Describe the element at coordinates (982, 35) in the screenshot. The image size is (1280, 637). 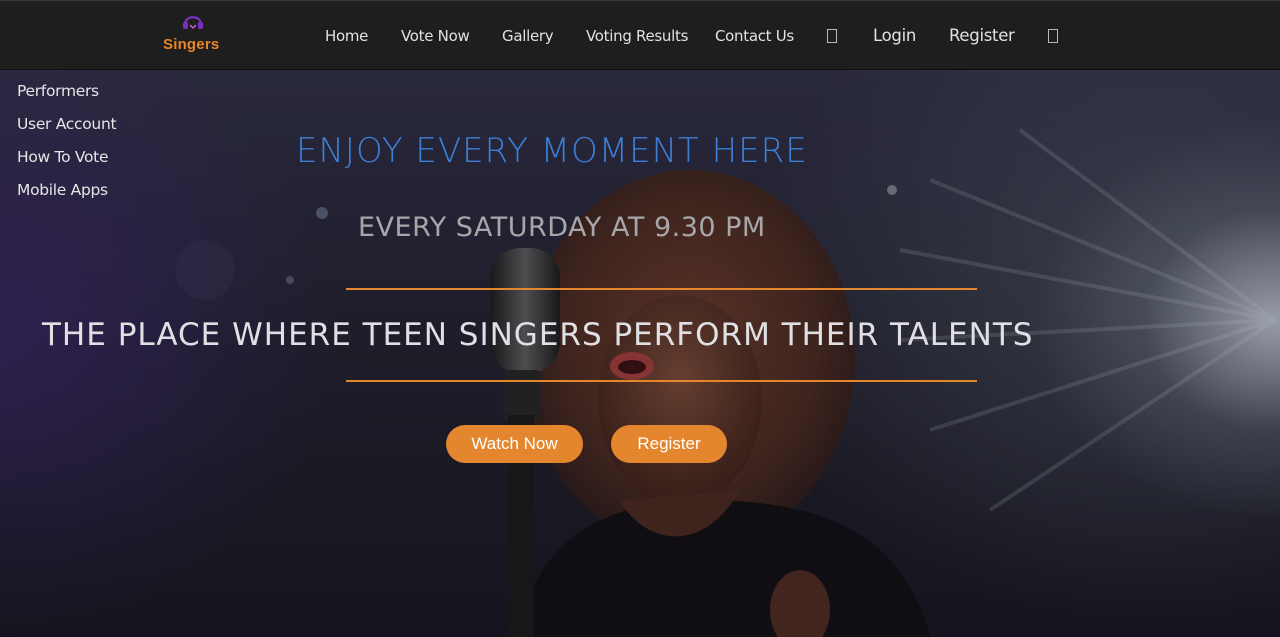
I see `nav-register: Register` at that location.